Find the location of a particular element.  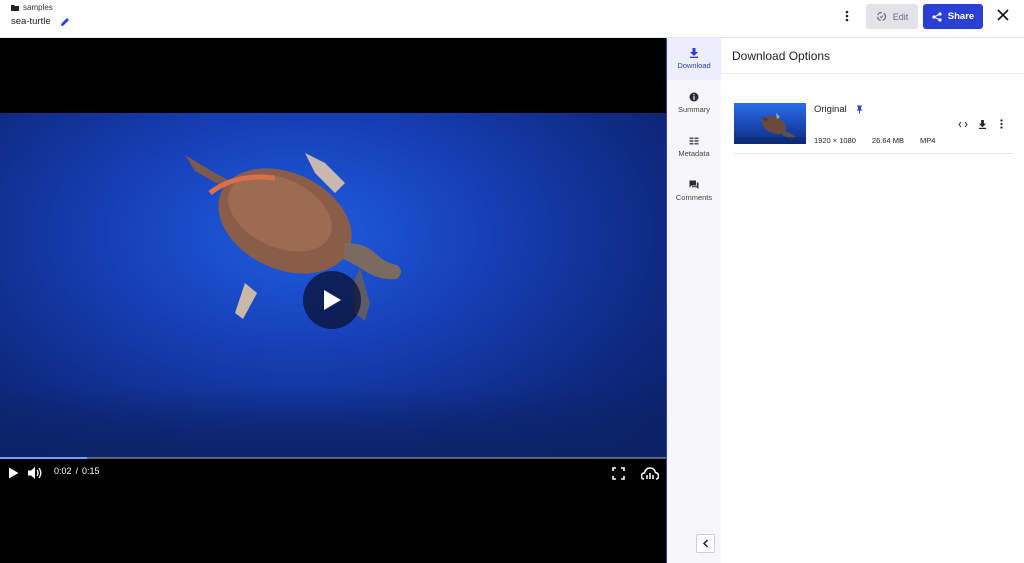

close-icon is located at coordinates (1002, 14).